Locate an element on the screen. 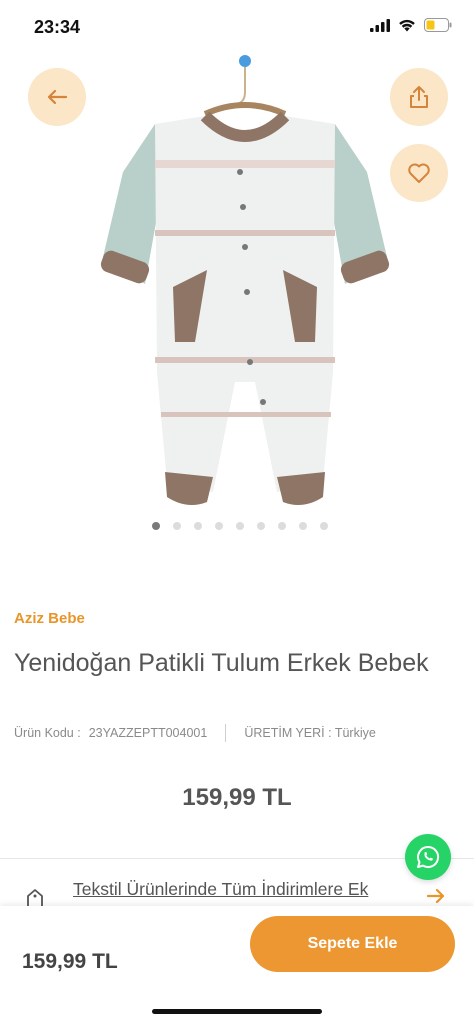 The image size is (474, 1024). product-code-value: 23YAZZEPTT004001 is located at coordinates (148, 733).